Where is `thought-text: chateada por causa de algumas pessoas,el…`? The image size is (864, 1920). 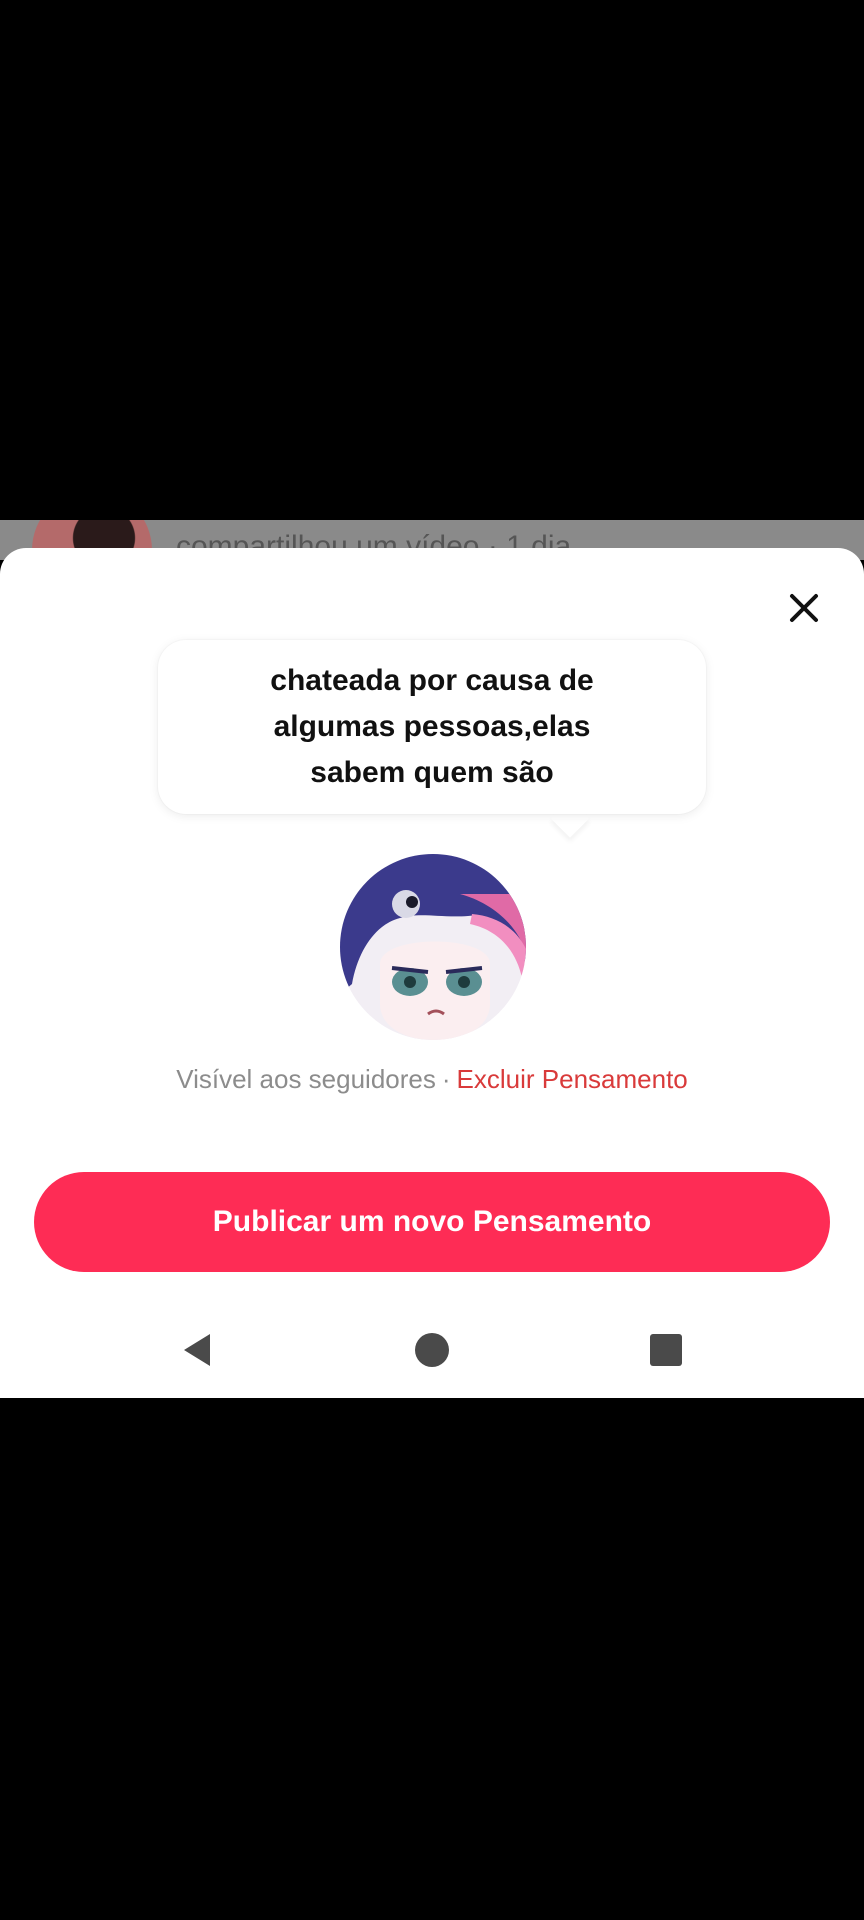
thought-text: chateada por causa de algumas pessoas,el… is located at coordinates (432, 726).